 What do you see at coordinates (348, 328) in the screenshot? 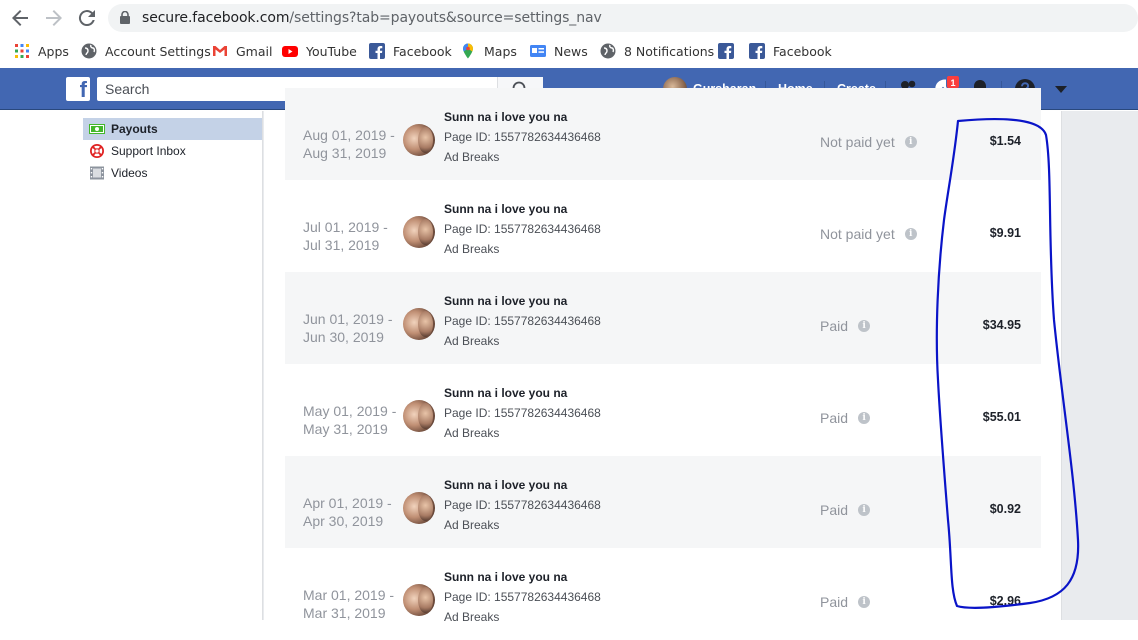
I see `payout-period: Jun 01, 2019 - Jun 30, 2019` at bounding box center [348, 328].